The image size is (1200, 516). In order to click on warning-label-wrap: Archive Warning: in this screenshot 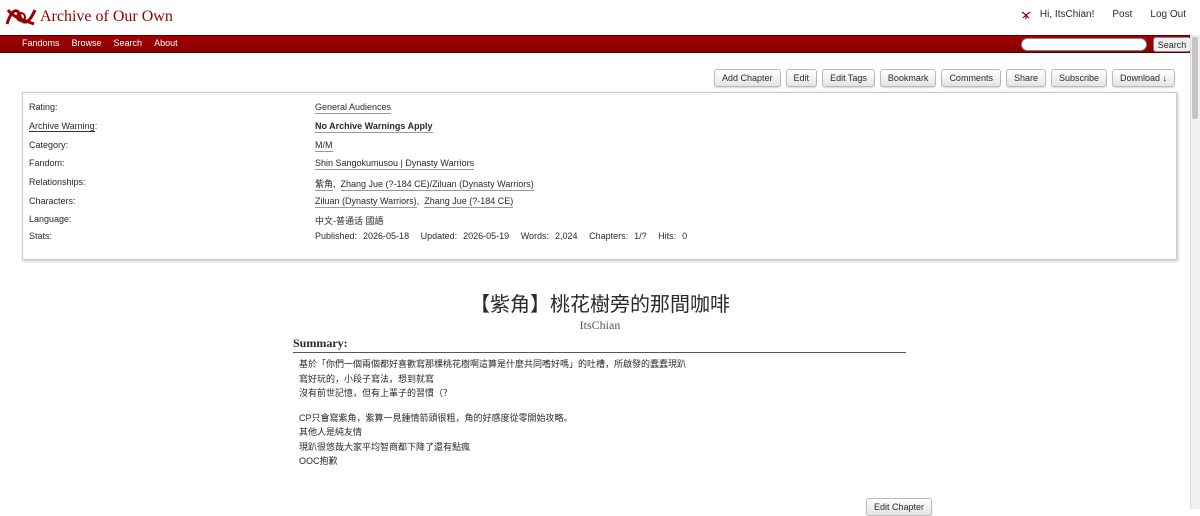, I will do `click(63, 126)`.